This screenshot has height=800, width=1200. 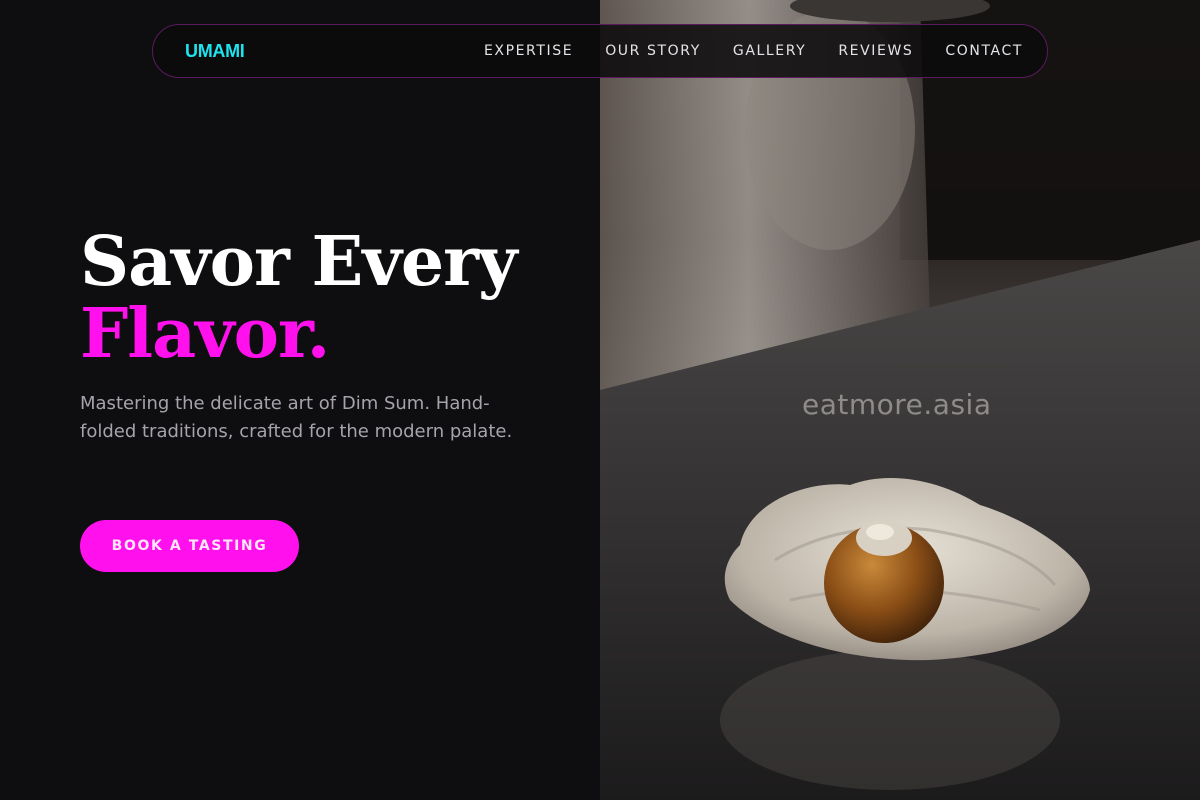 What do you see at coordinates (189, 546) in the screenshot?
I see `book-tasting-button: BOOK A TASTING` at bounding box center [189, 546].